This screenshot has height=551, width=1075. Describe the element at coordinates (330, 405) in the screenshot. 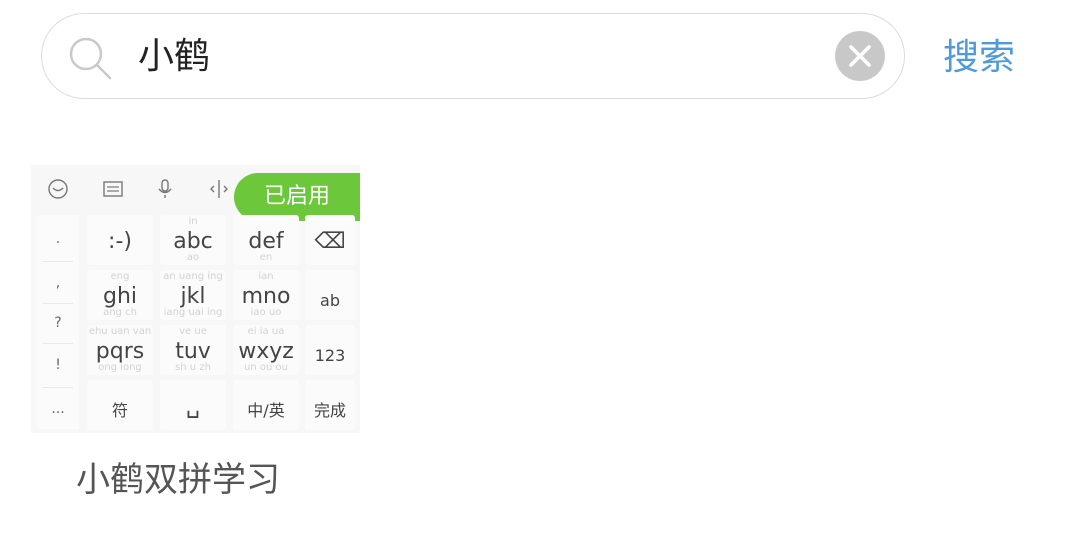

I see `done-key: 完成` at that location.